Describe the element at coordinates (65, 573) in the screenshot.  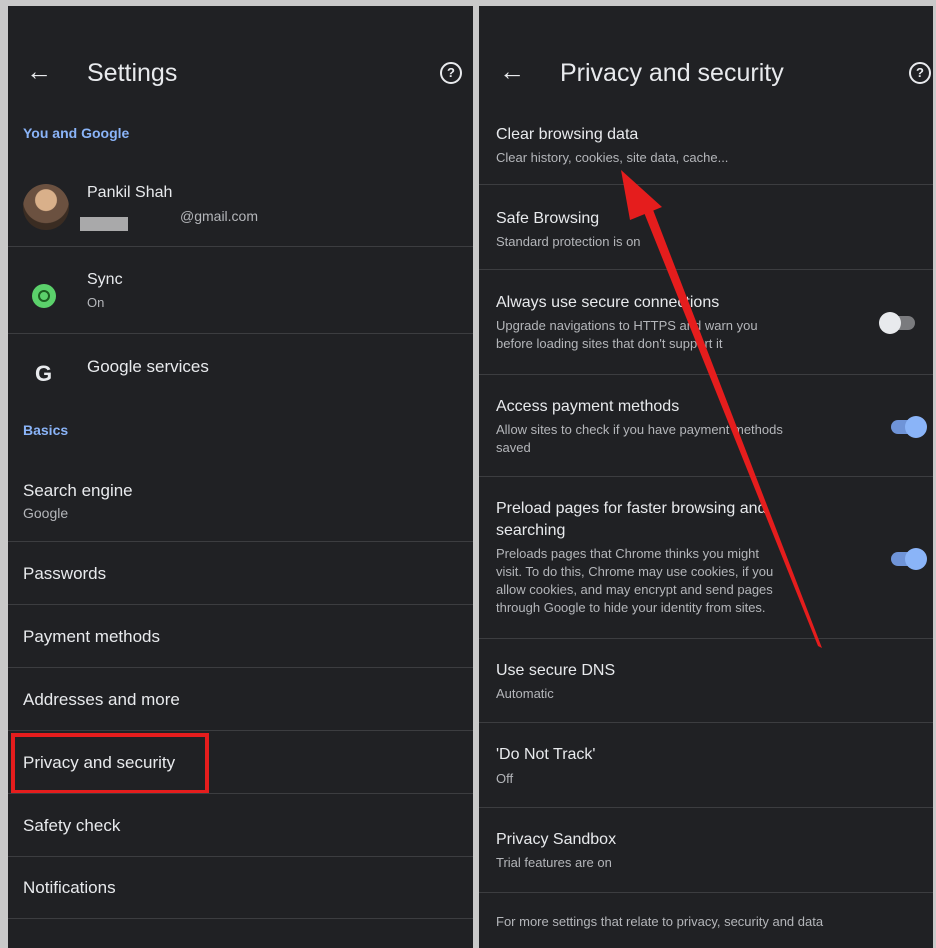
I see `settings-item-label: Passwords` at that location.